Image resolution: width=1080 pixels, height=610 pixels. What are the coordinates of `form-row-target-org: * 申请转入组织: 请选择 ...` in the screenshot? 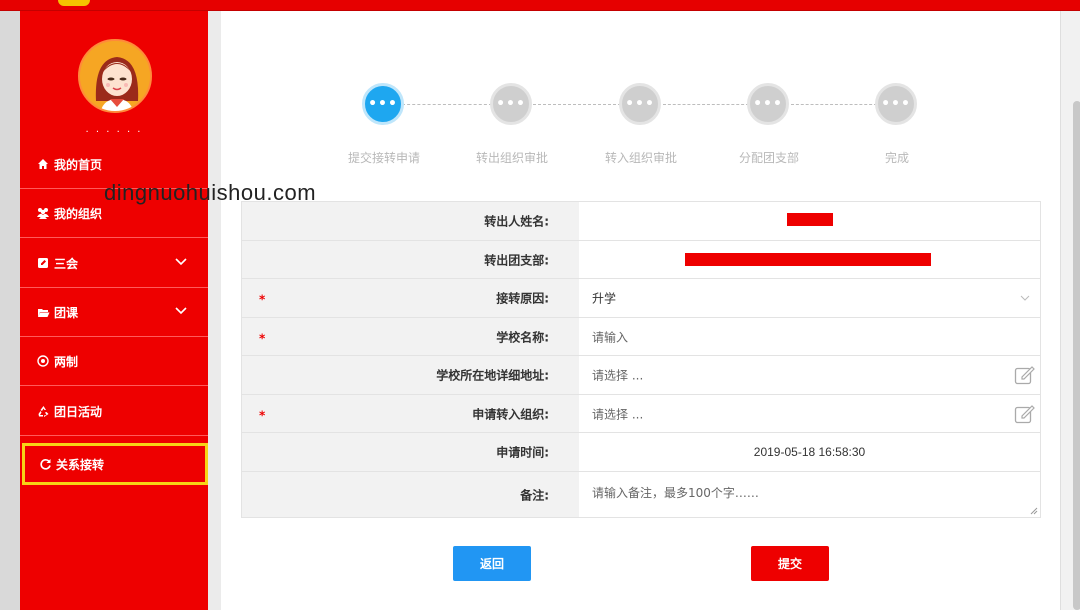 It's located at (641, 414).